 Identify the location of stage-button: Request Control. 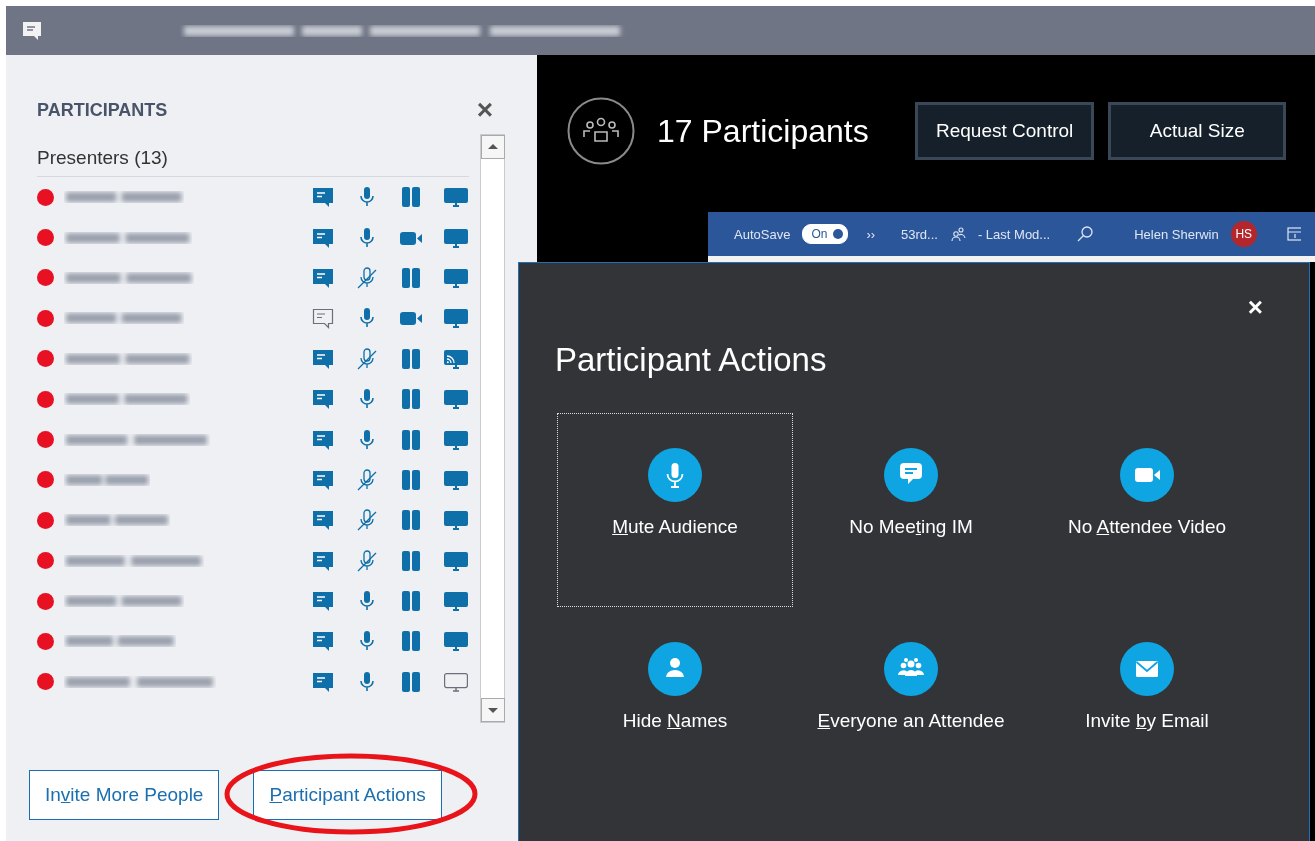
(1005, 131).